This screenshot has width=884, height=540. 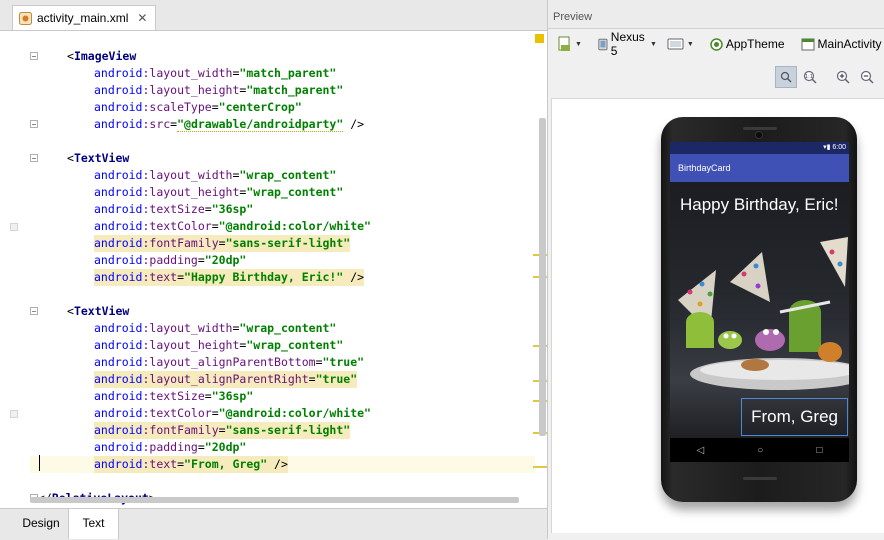 I want to click on code-line-text: android:text="Happy Birthday, Eric!" />, so click(x=229, y=277).